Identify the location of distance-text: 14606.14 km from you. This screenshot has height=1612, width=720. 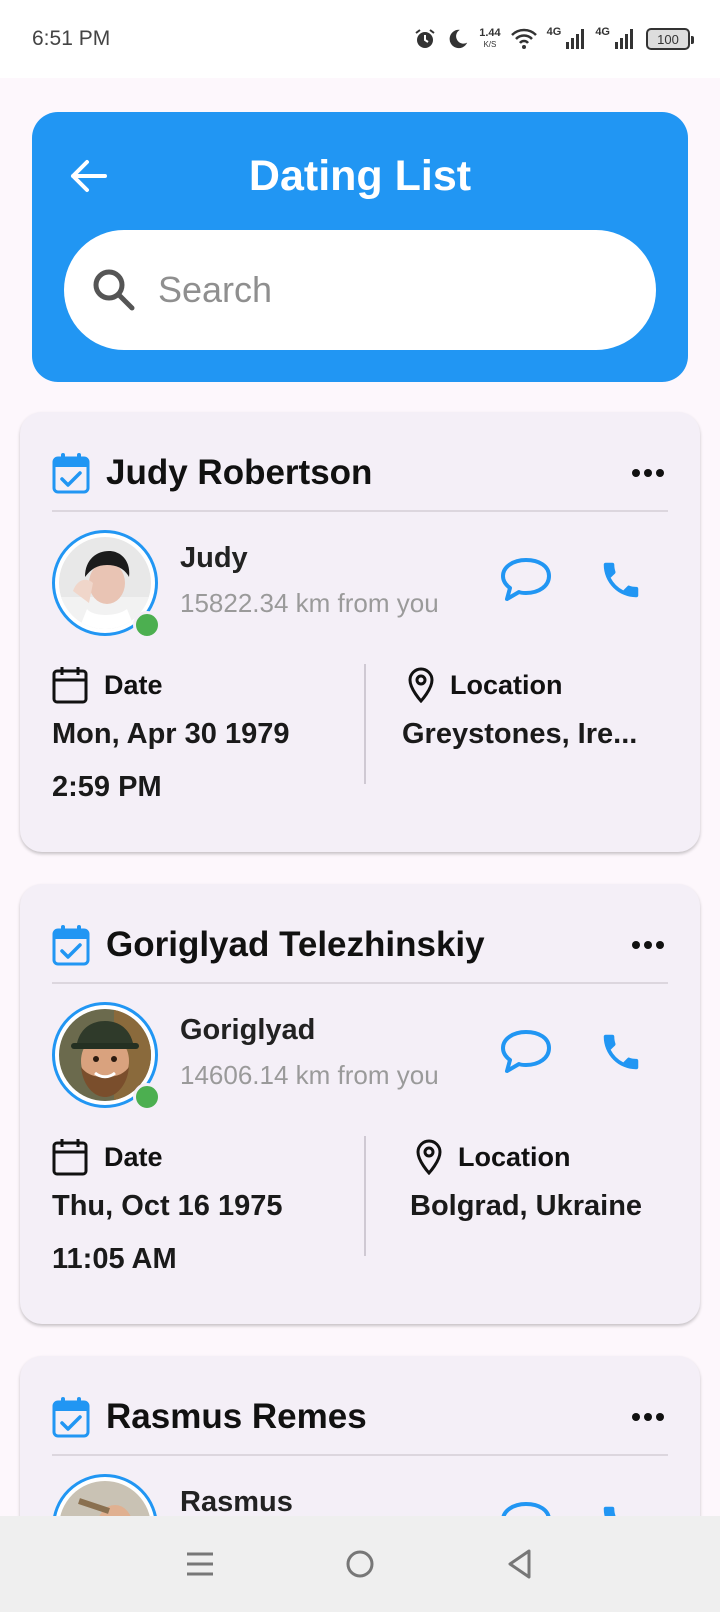
(309, 1075).